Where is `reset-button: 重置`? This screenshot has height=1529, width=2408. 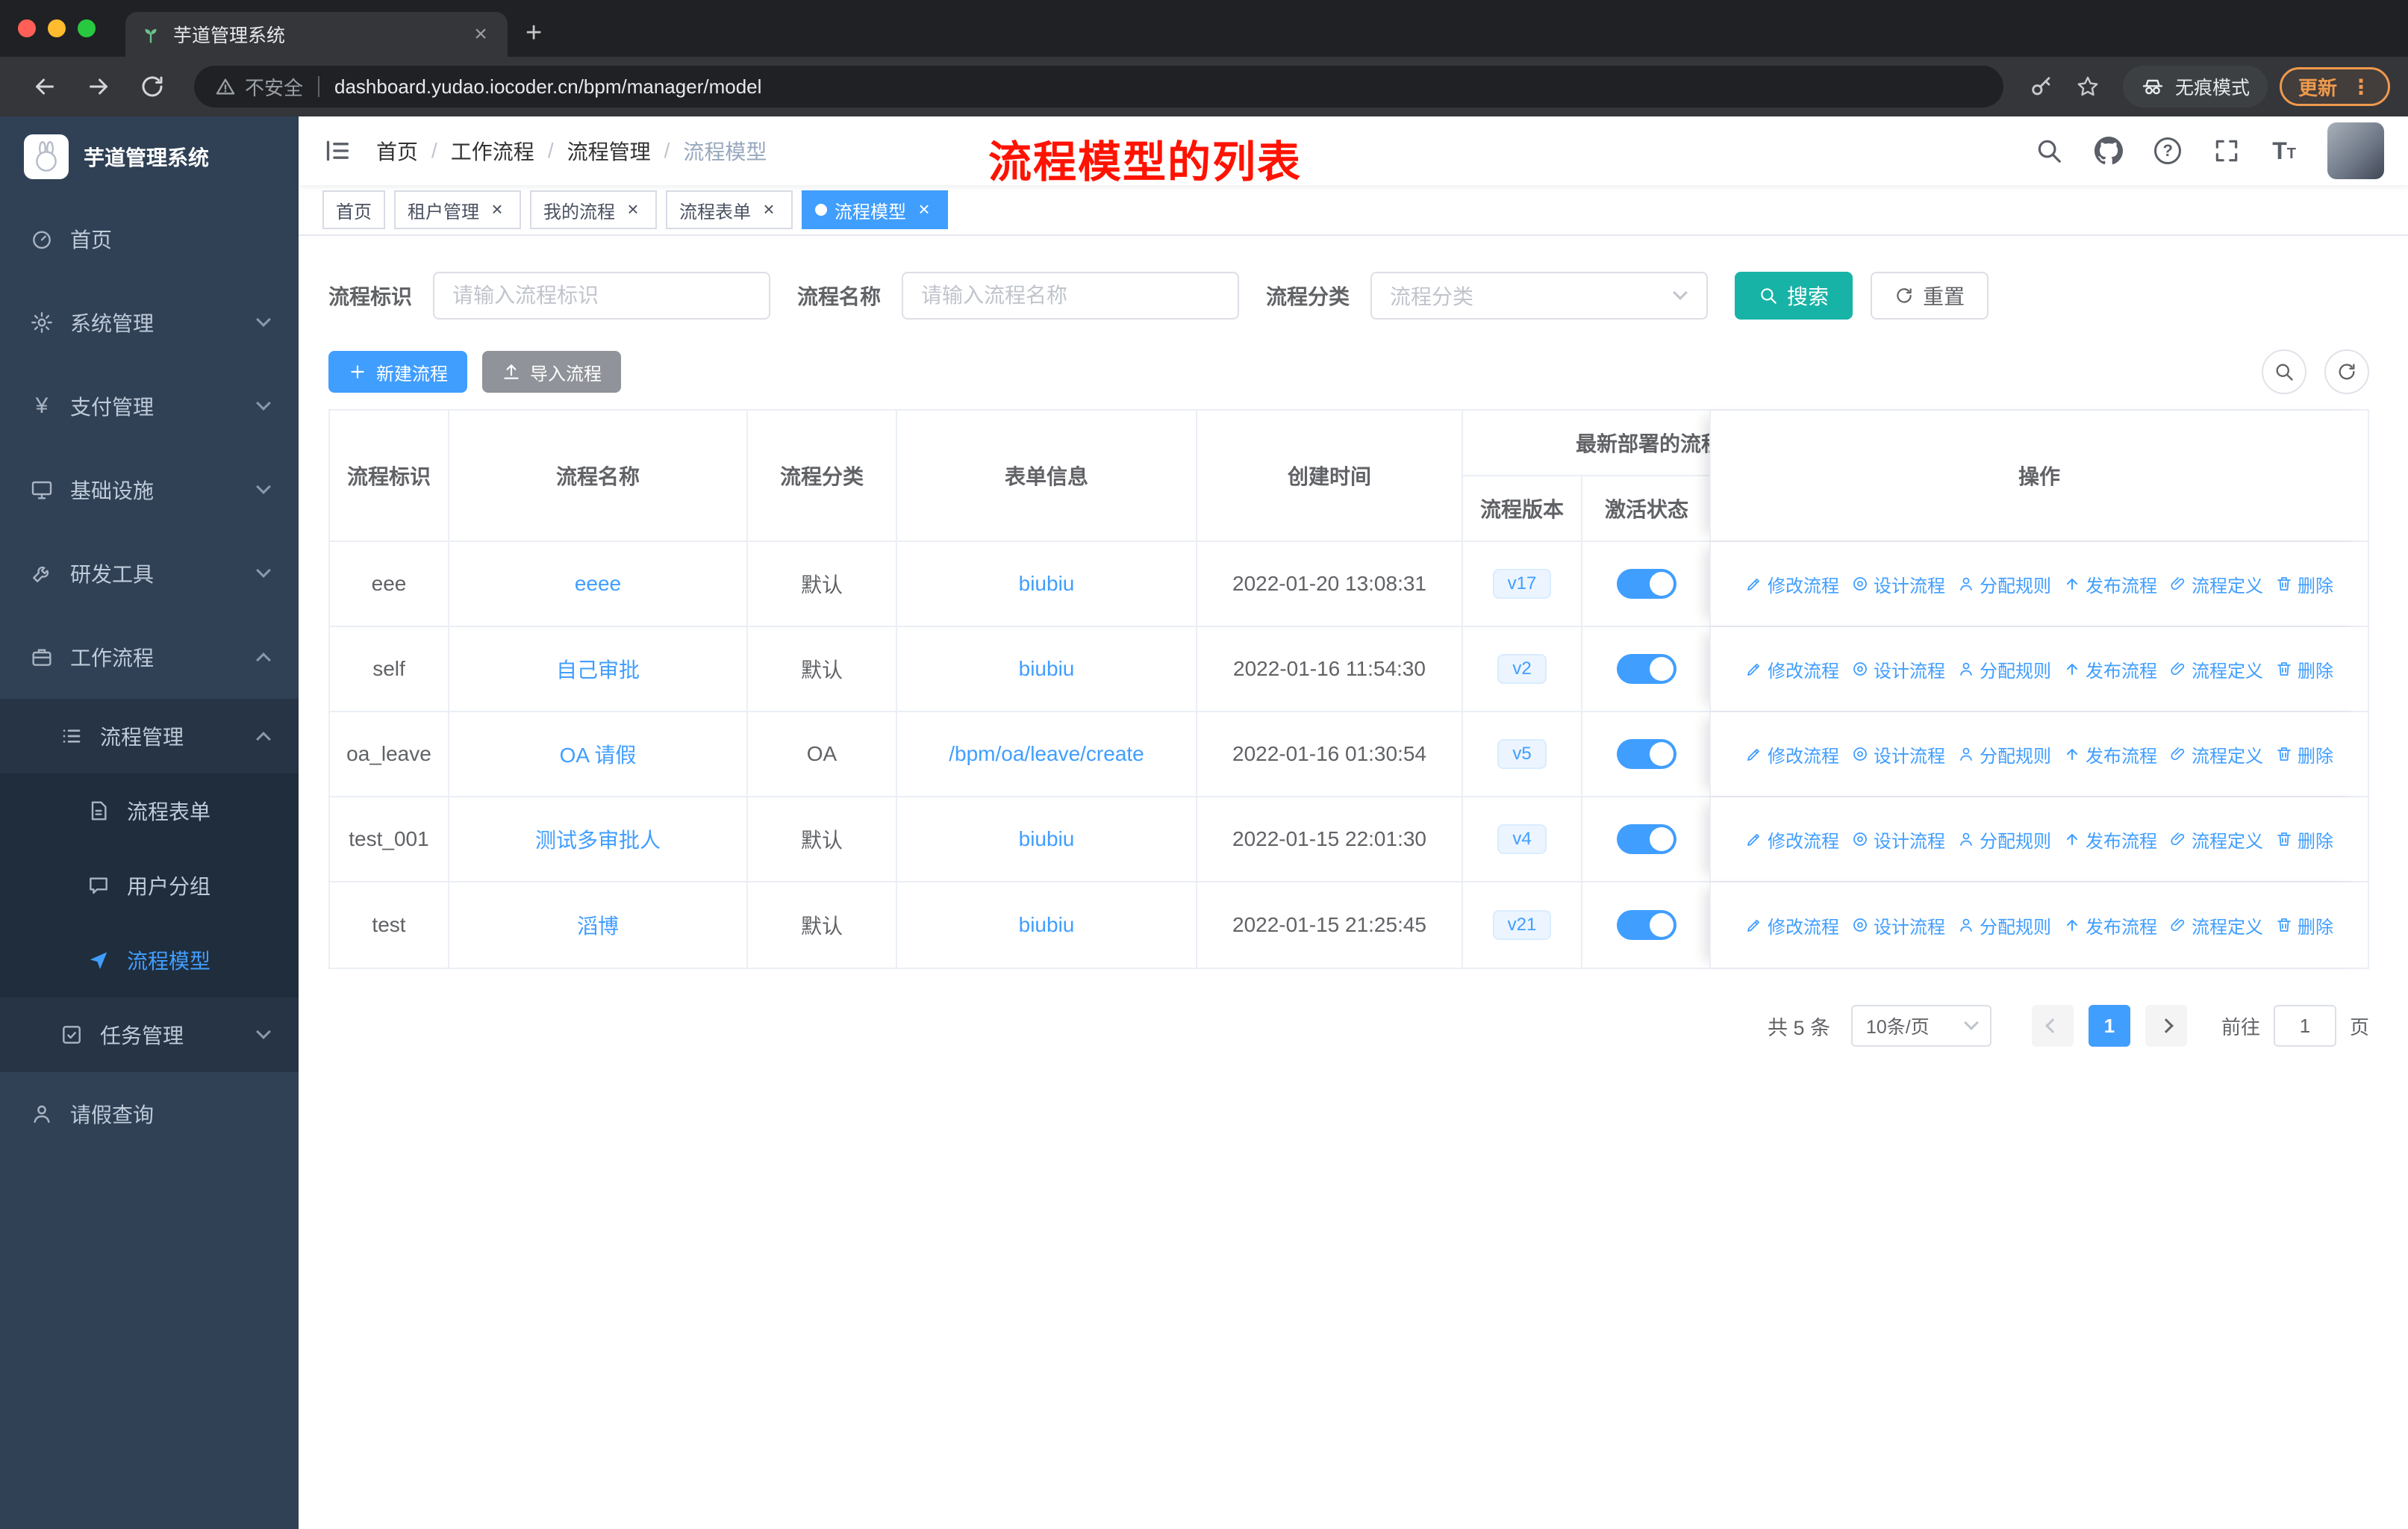 reset-button: 重置 is located at coordinates (1930, 296).